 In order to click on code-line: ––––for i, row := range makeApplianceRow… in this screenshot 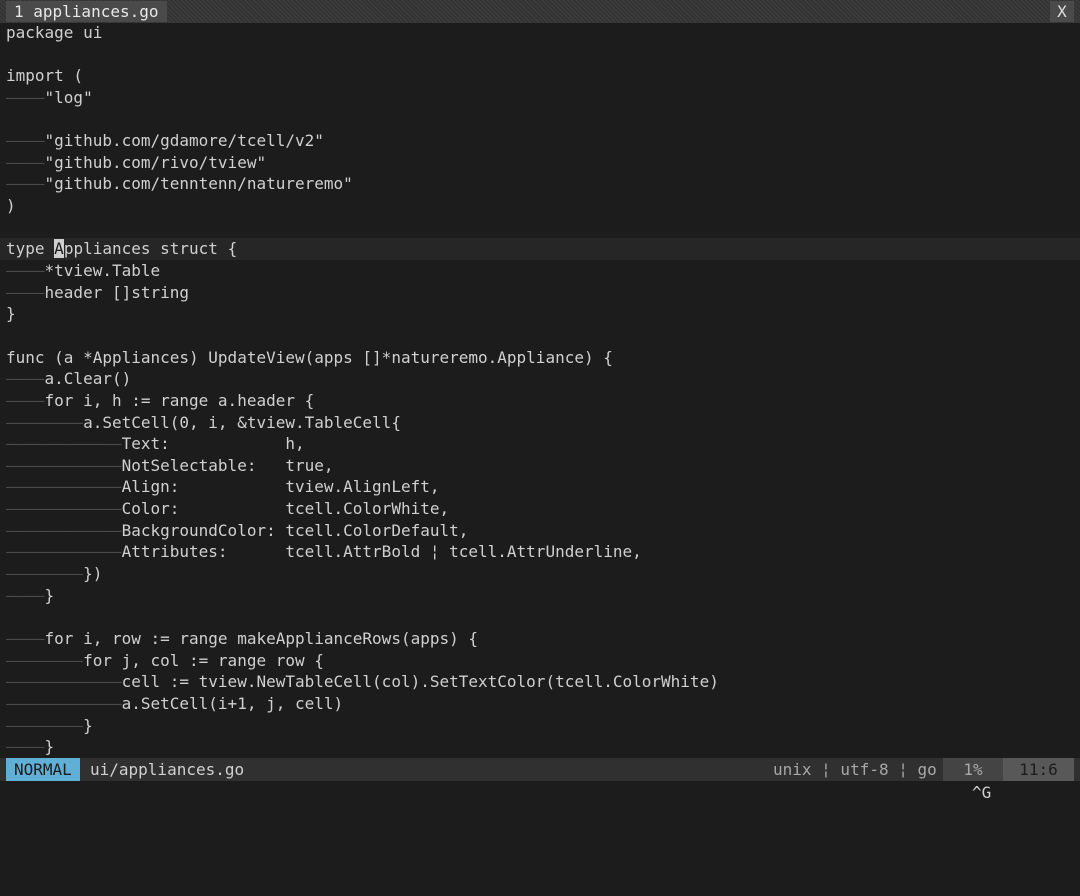, I will do `click(540, 639)`.